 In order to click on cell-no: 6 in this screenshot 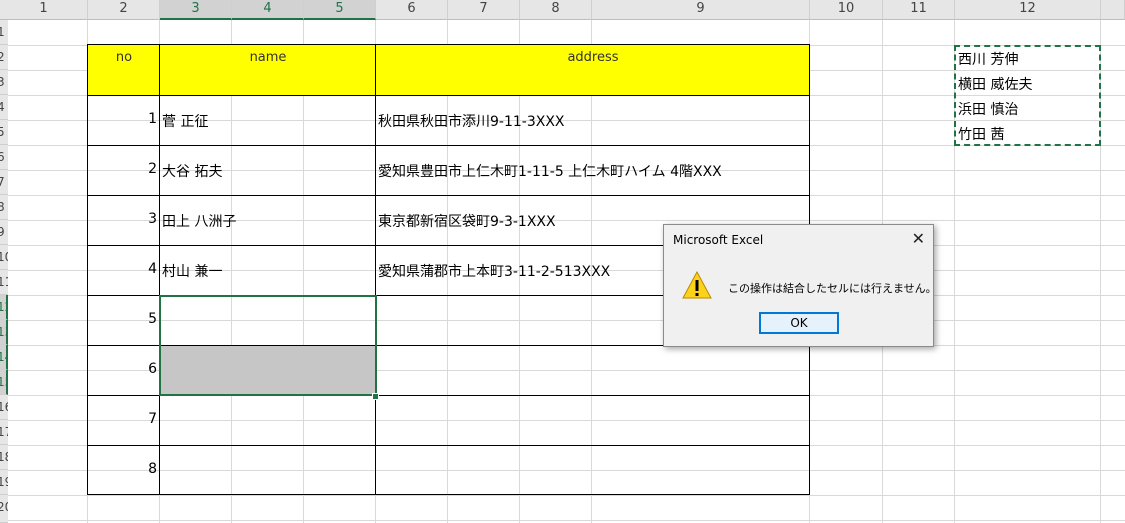, I will do `click(122, 369)`.